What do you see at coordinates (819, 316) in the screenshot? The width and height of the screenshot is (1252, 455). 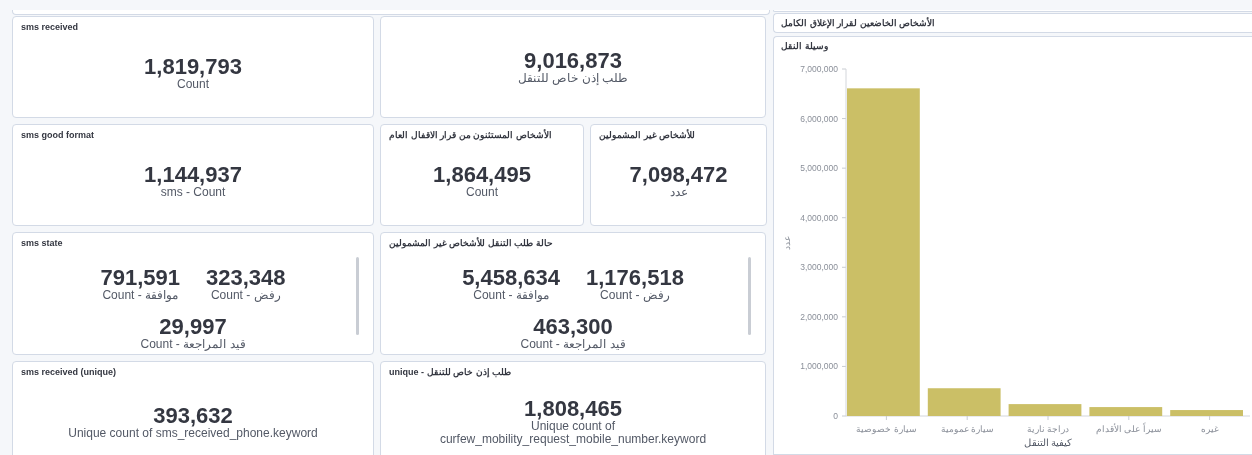 I see `y-tick-label: 2,000,000` at bounding box center [819, 316].